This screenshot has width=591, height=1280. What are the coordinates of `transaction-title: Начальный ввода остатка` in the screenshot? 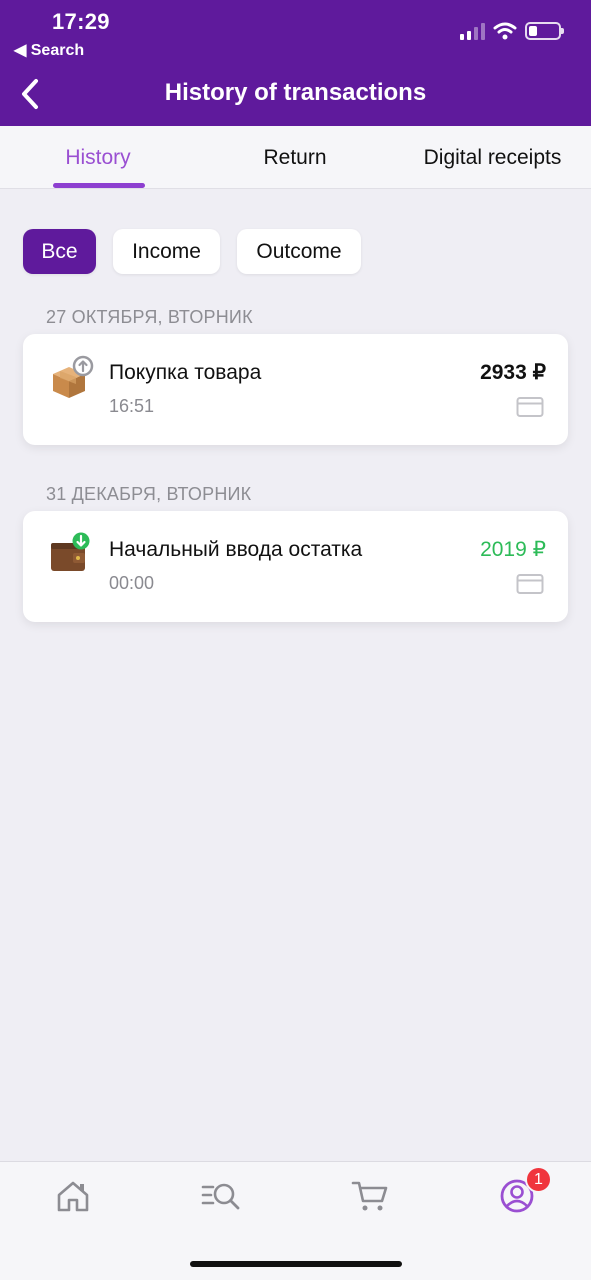 It's located at (236, 549).